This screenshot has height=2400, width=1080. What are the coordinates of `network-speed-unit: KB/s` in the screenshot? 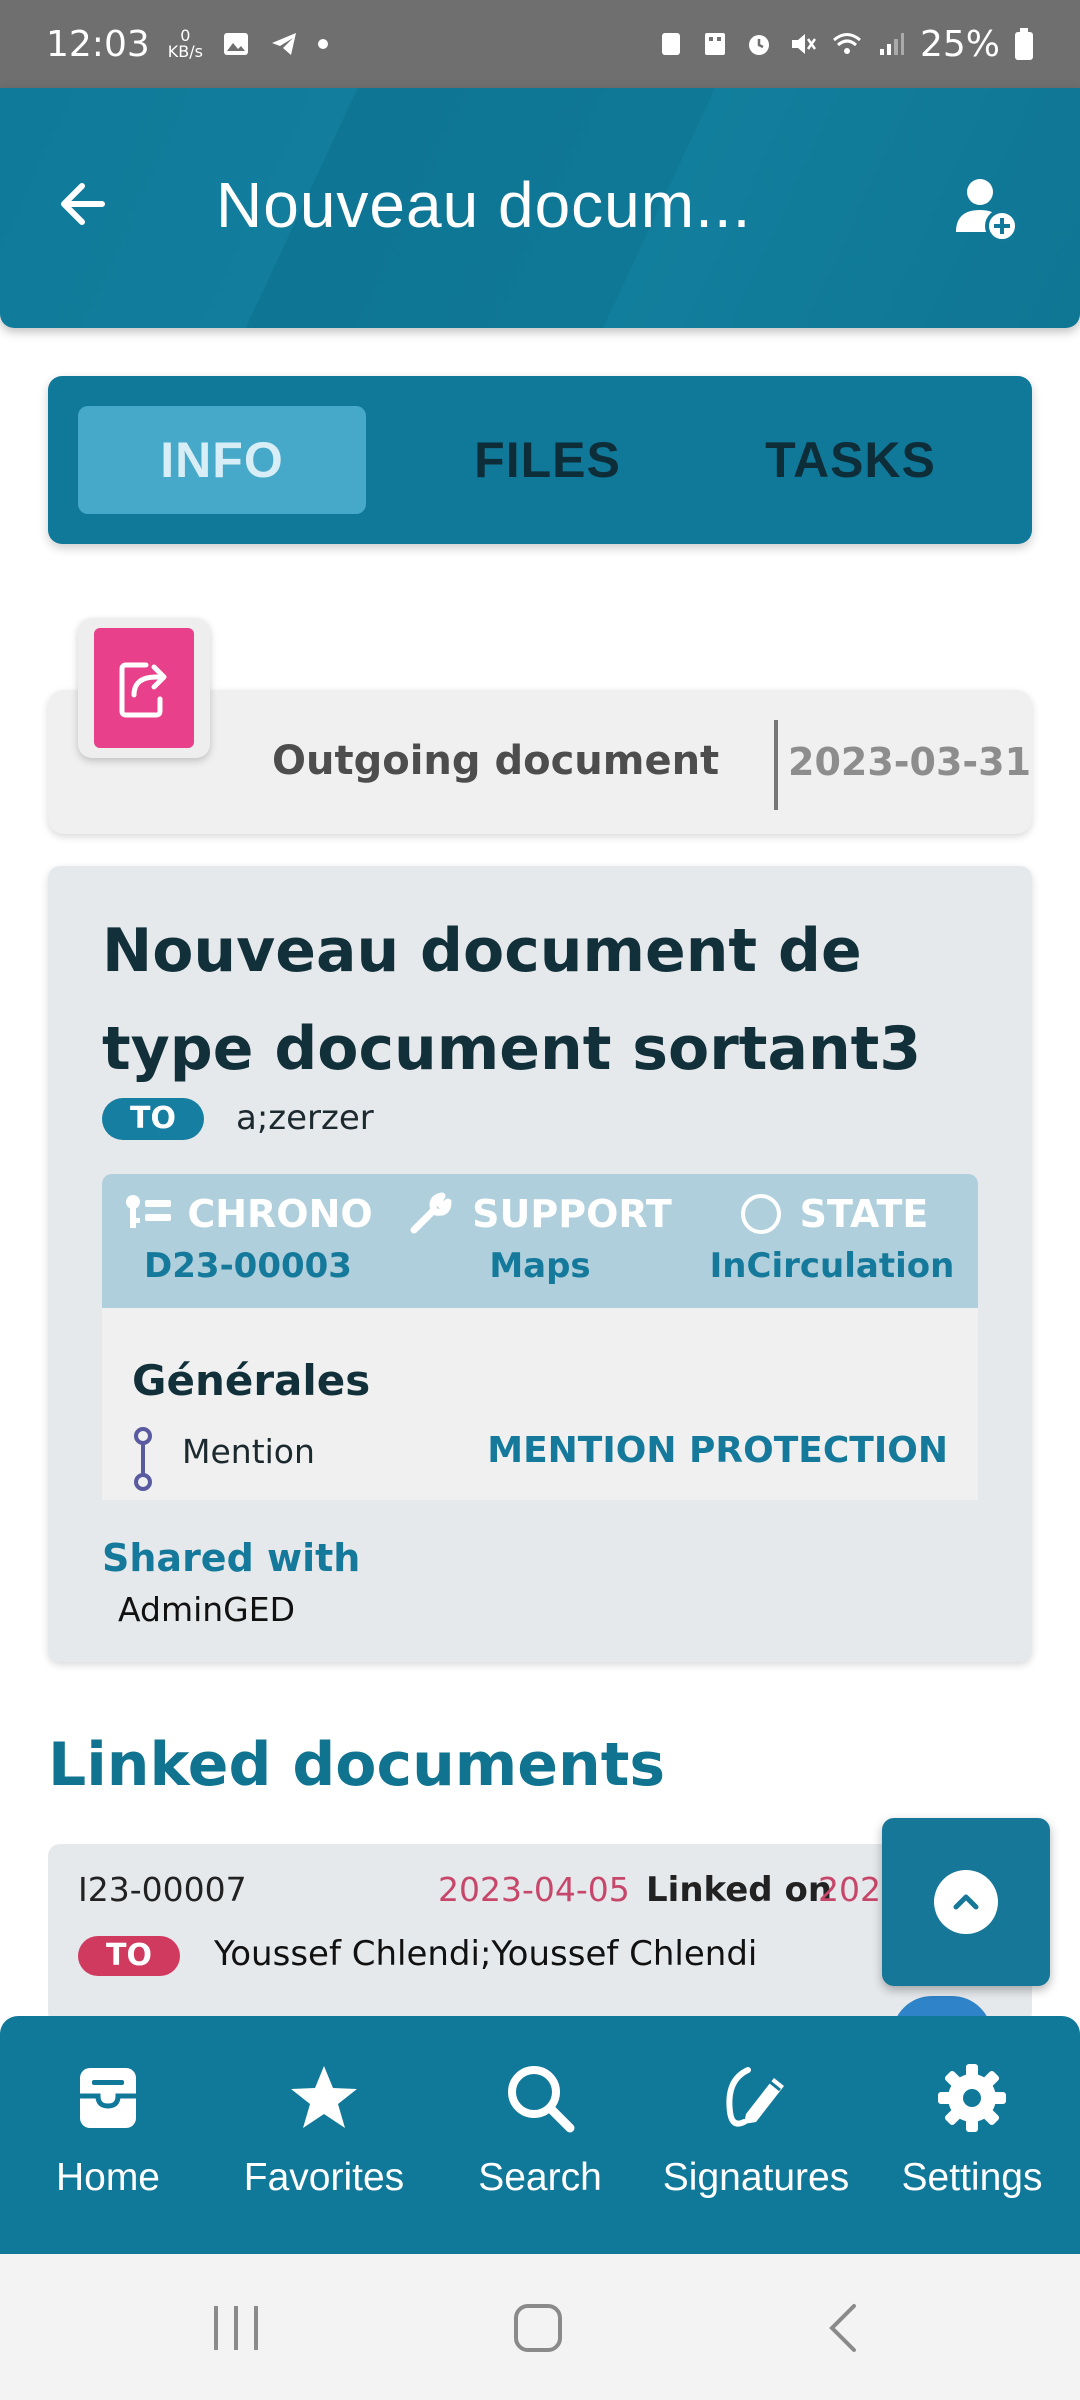 It's located at (185, 51).